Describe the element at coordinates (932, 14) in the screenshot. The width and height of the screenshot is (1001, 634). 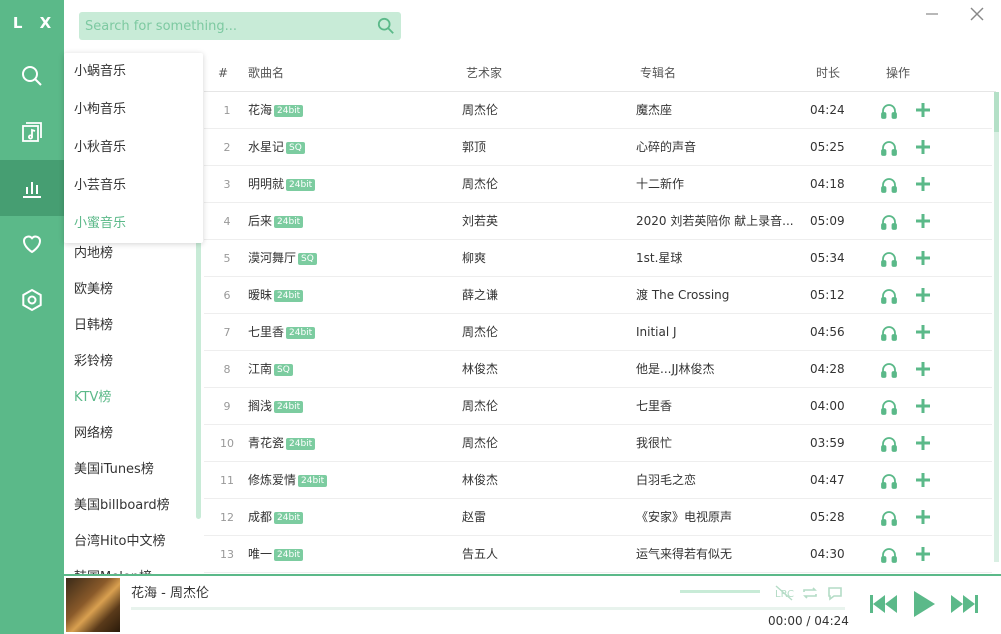
I see `minimize-icon` at that location.